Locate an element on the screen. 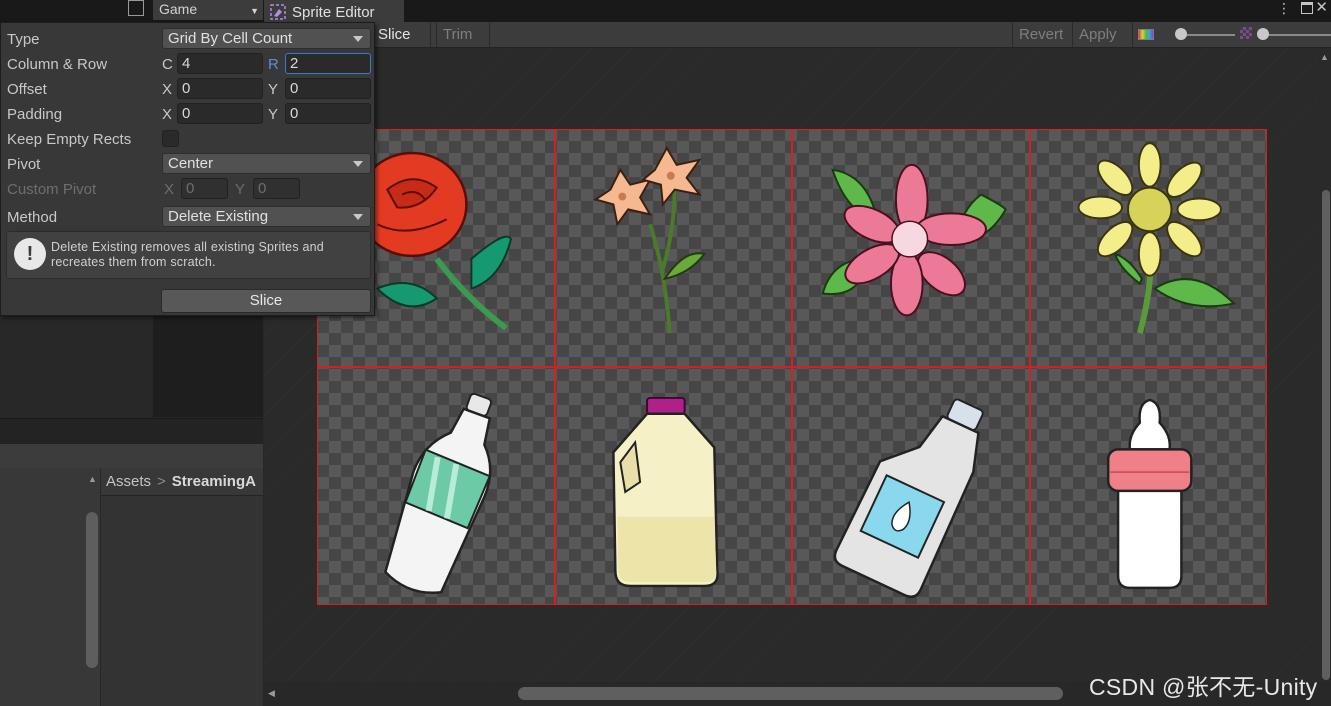 The height and width of the screenshot is (706, 1331). project-toolbar is located at coordinates (131, 456).